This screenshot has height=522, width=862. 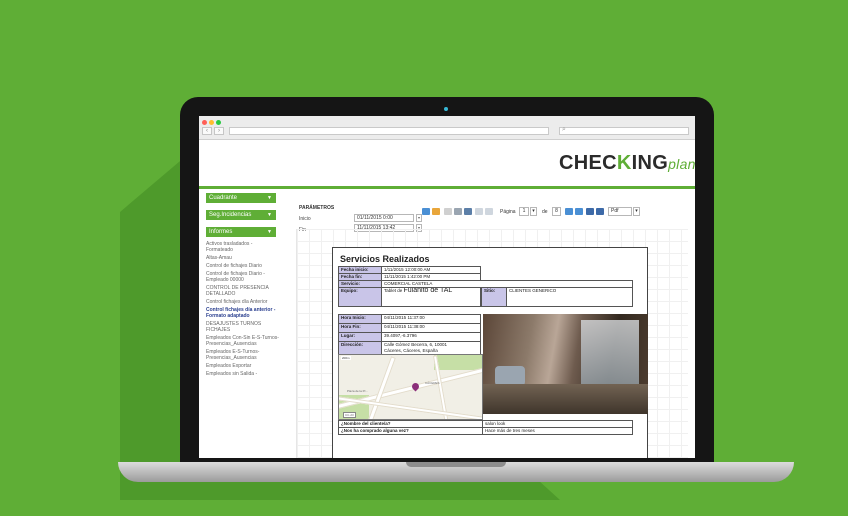 I want to click on minimize-window-icon, so click(x=211, y=122).